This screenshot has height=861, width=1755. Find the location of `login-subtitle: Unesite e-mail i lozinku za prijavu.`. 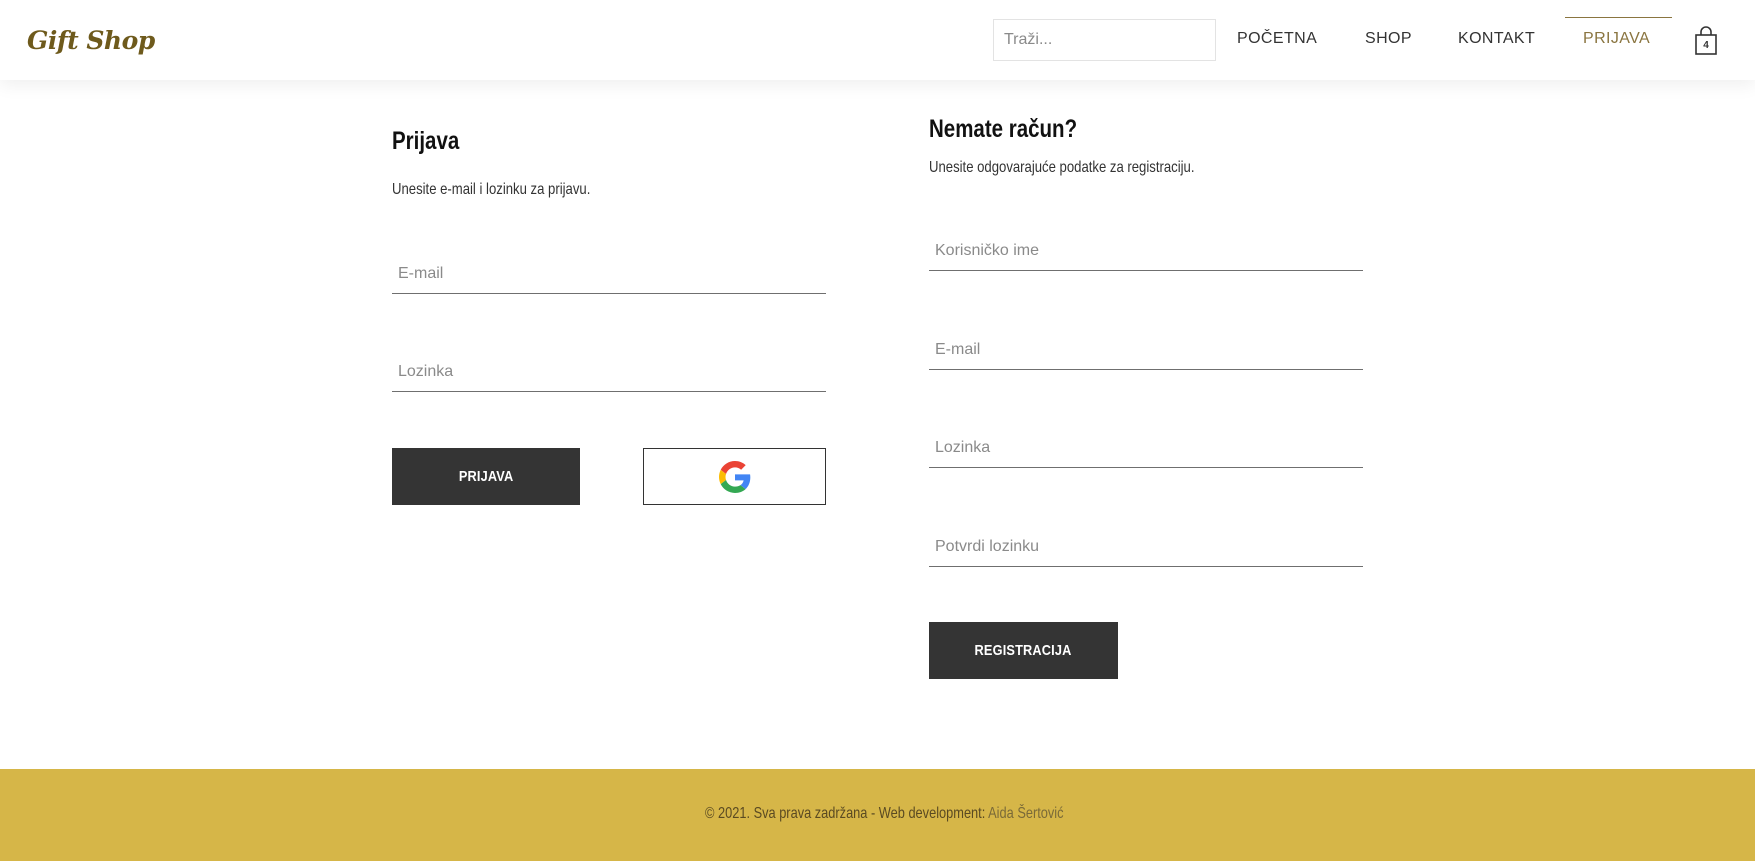

login-subtitle: Unesite e-mail i lozinku za prijavu. is located at coordinates (491, 189).